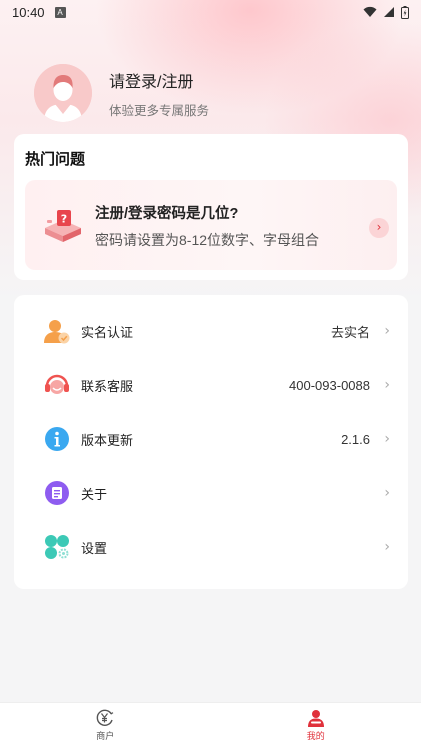  I want to click on hot-question-text: 注册/登录密码是几位?, so click(167, 214).